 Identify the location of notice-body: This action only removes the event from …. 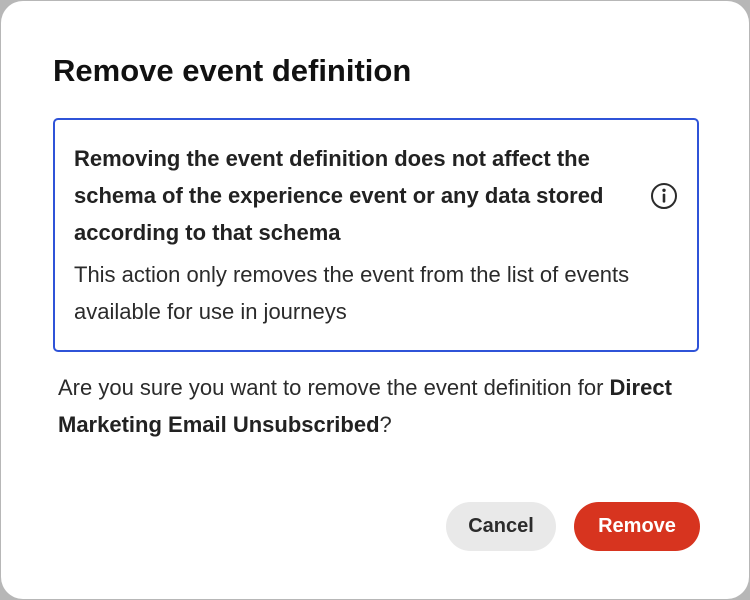
(352, 293).